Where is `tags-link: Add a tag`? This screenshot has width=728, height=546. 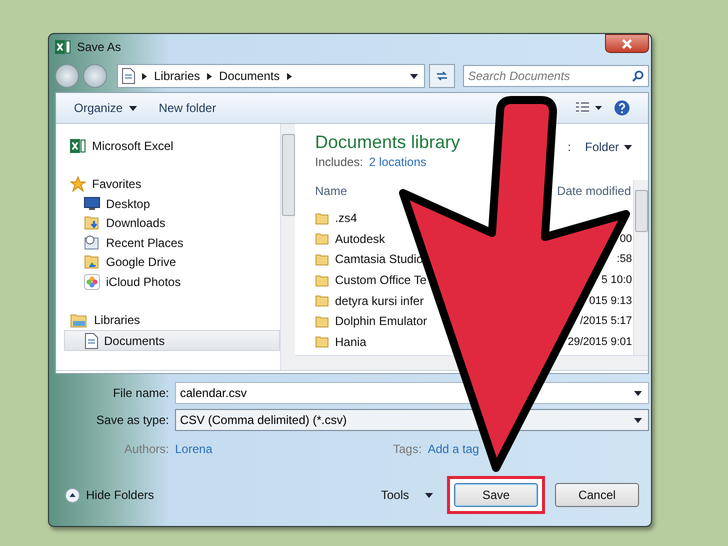
tags-link: Add a tag is located at coordinates (454, 449).